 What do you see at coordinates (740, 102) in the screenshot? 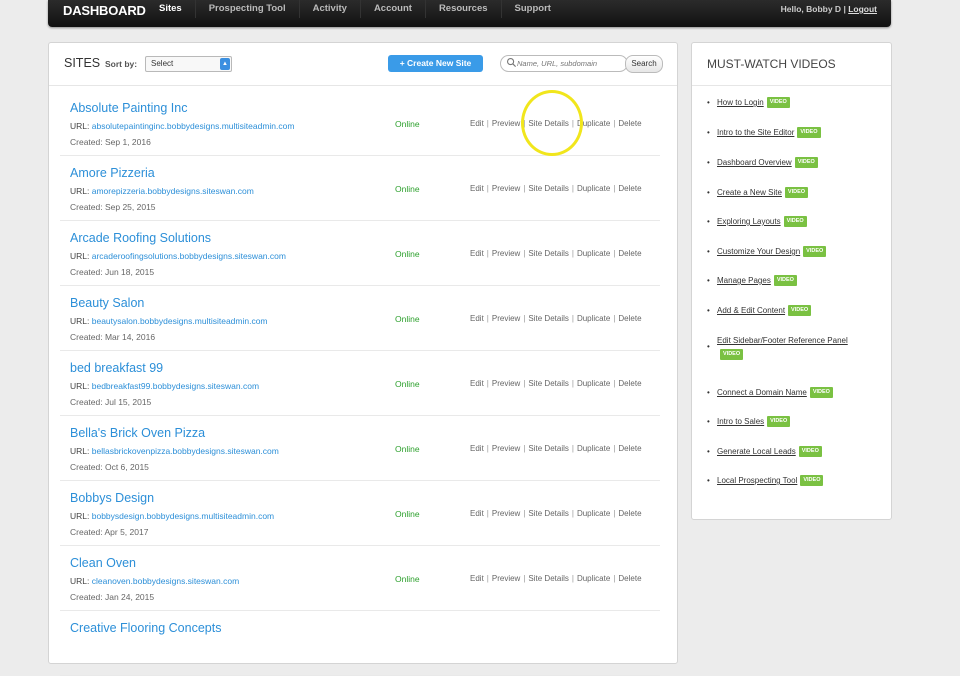
I see `video-link: How to Login` at bounding box center [740, 102].